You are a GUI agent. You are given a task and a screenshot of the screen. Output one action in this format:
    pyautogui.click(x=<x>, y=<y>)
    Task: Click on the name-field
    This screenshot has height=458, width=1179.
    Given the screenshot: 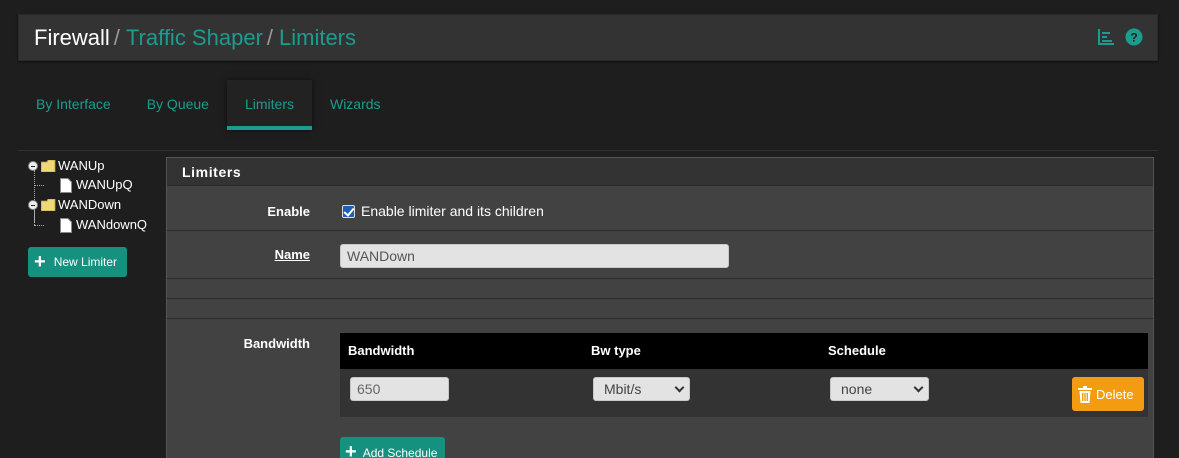 What is the action you would take?
    pyautogui.click(x=534, y=256)
    